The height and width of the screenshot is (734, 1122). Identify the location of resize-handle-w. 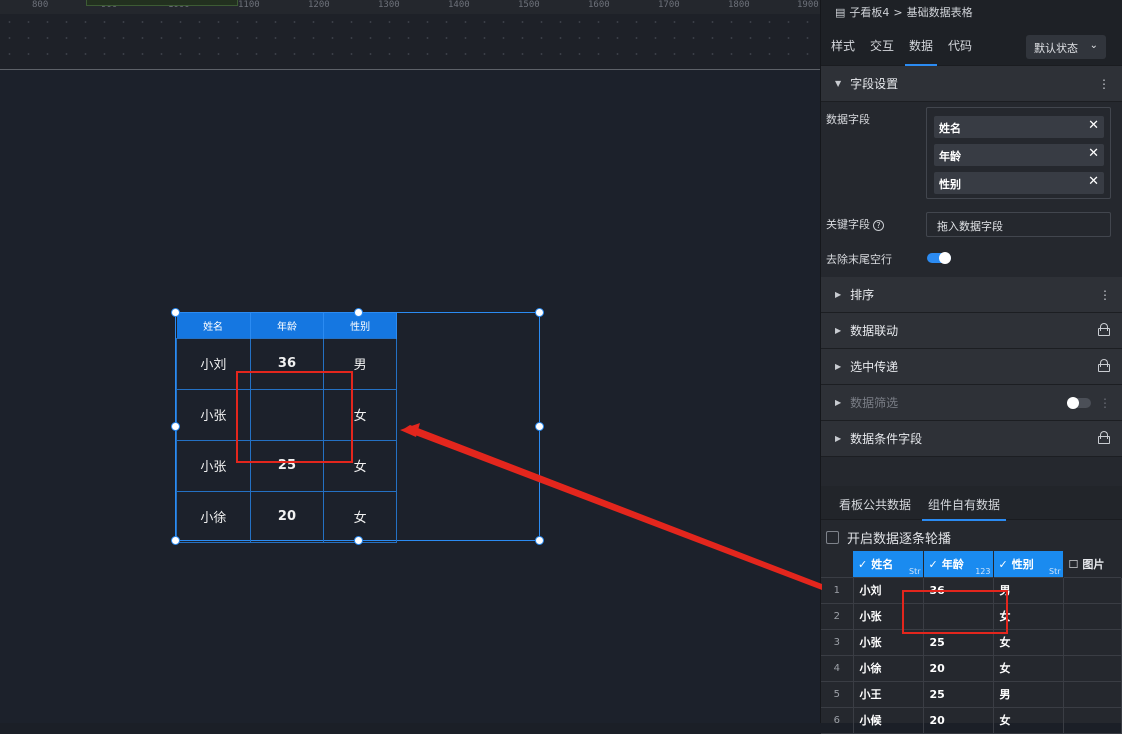
(175, 426).